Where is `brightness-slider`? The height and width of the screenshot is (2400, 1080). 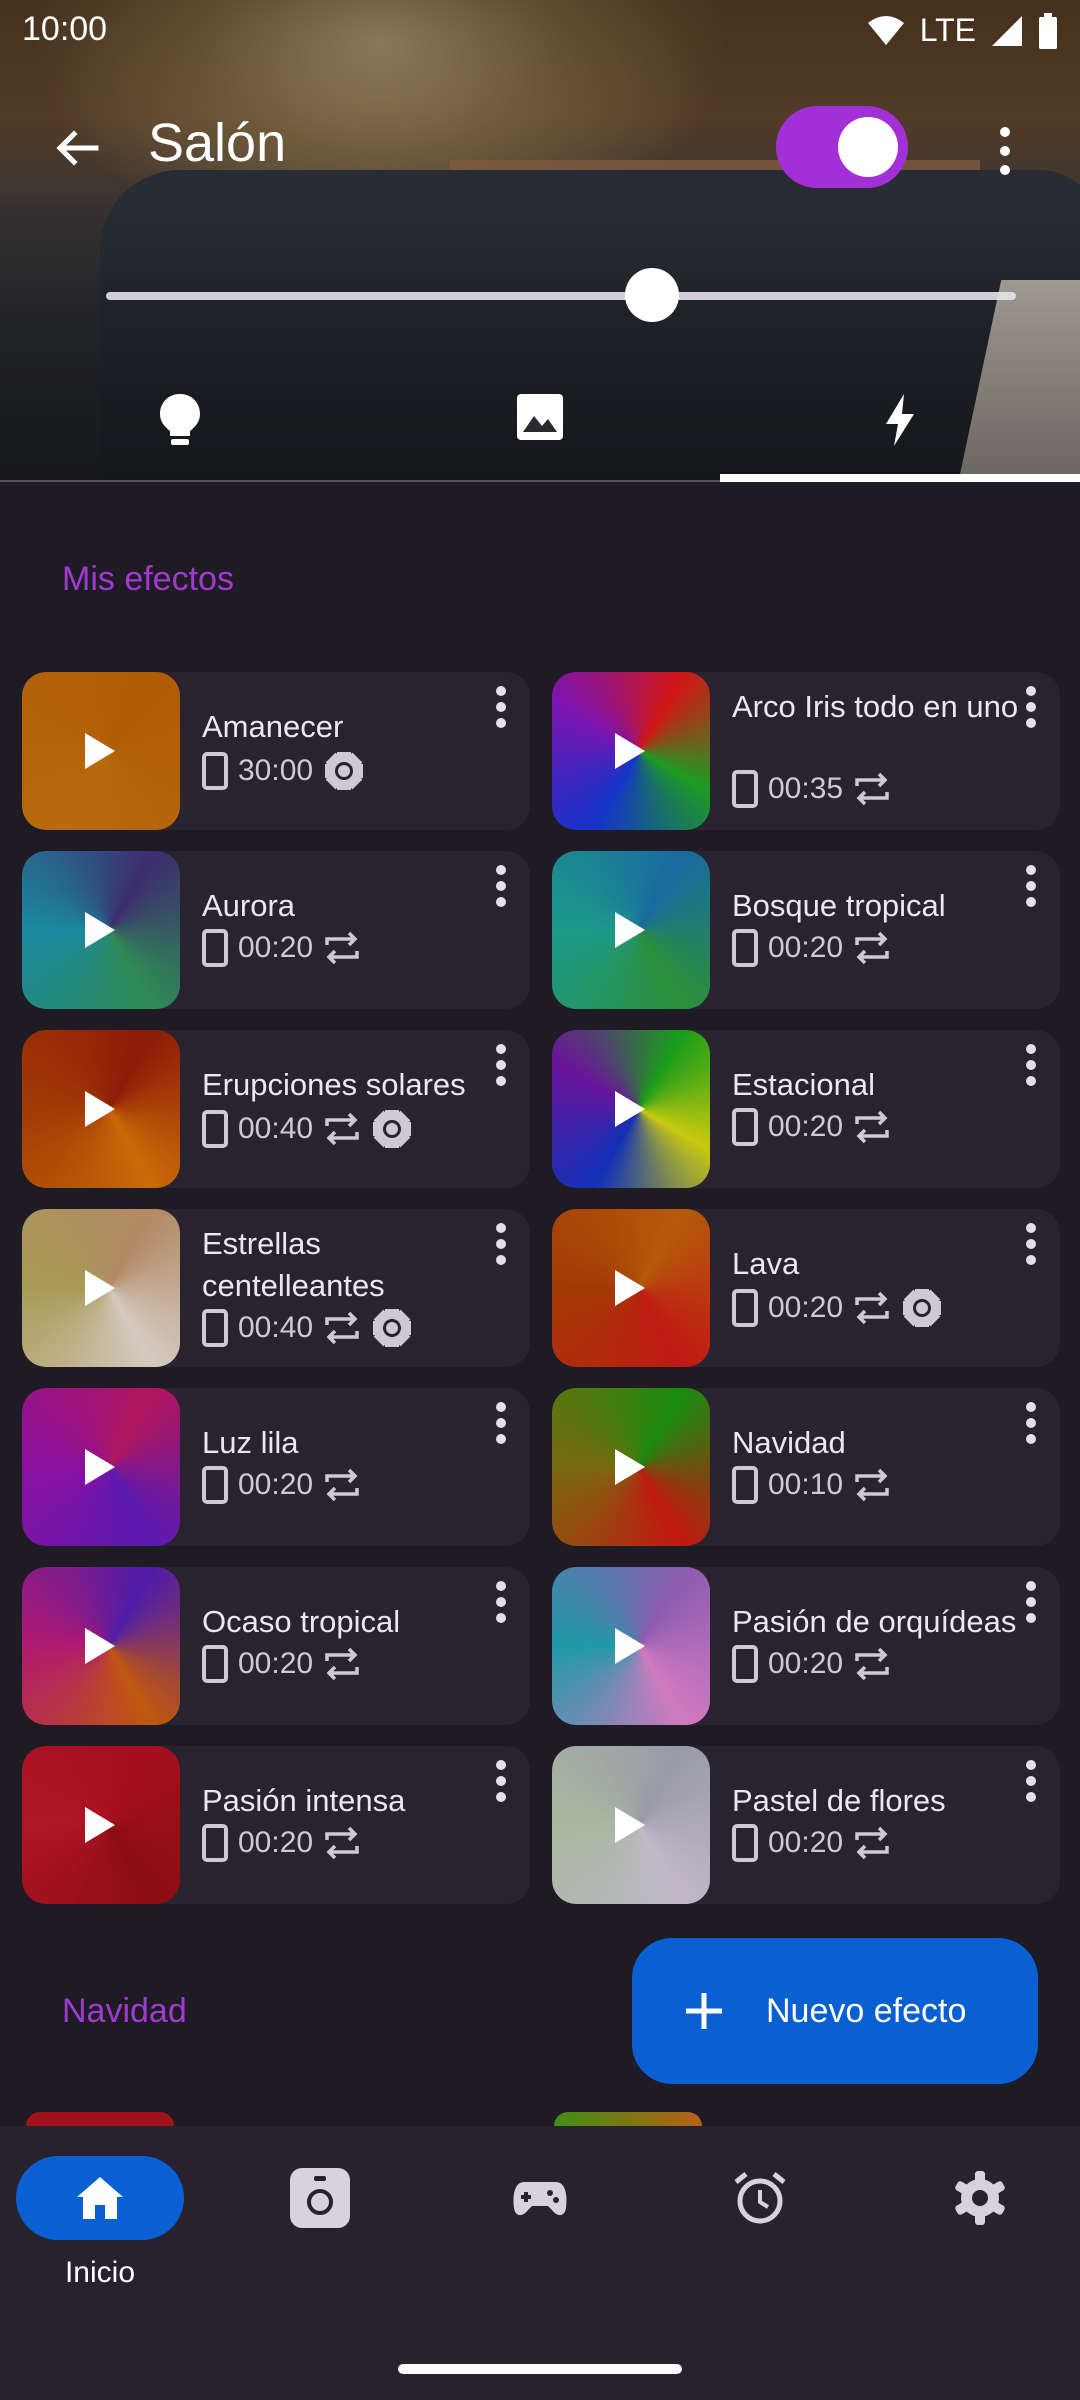 brightness-slider is located at coordinates (561, 295).